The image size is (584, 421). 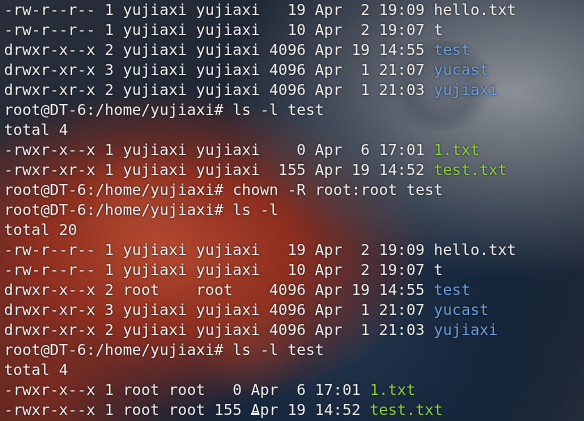 What do you see at coordinates (187, 390) in the screenshot?
I see `terminal-text: -rwxr-x--x 1 root root 0 Apr 6 17:01` at bounding box center [187, 390].